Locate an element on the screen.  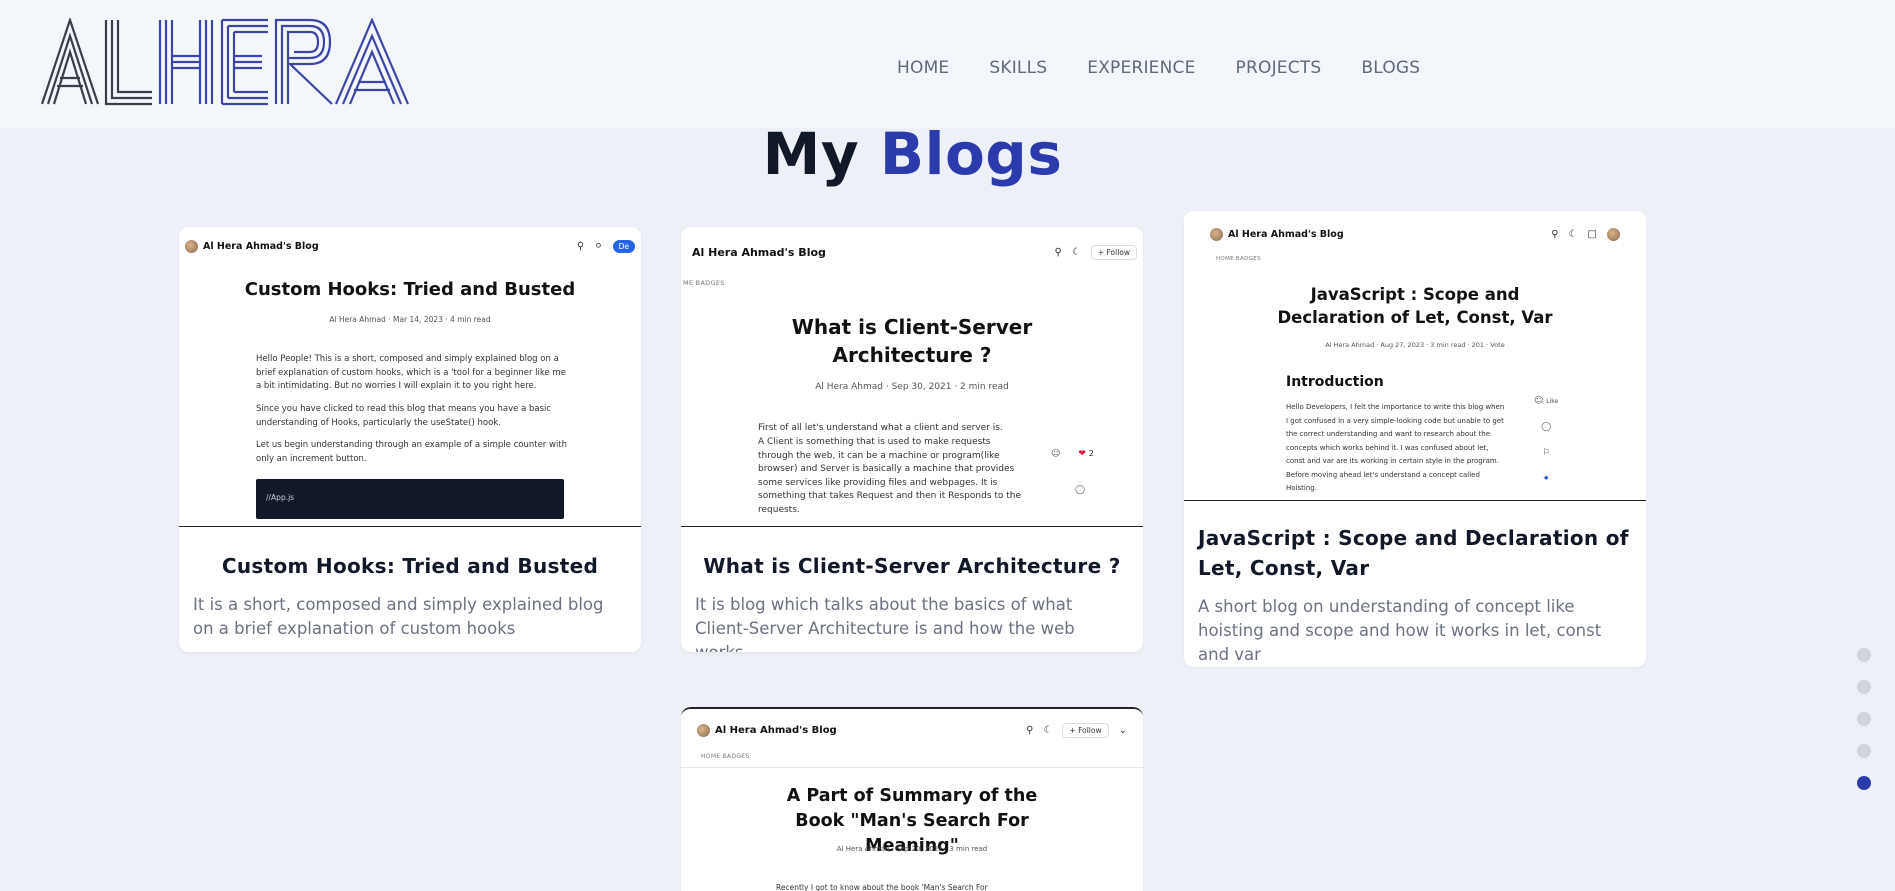
nav-skills: SKILLS is located at coordinates (1018, 68).